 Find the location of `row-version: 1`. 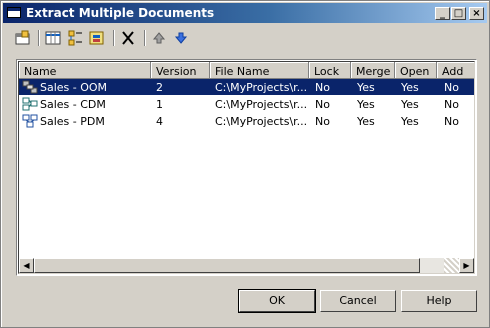

row-version: 1 is located at coordinates (159, 104).